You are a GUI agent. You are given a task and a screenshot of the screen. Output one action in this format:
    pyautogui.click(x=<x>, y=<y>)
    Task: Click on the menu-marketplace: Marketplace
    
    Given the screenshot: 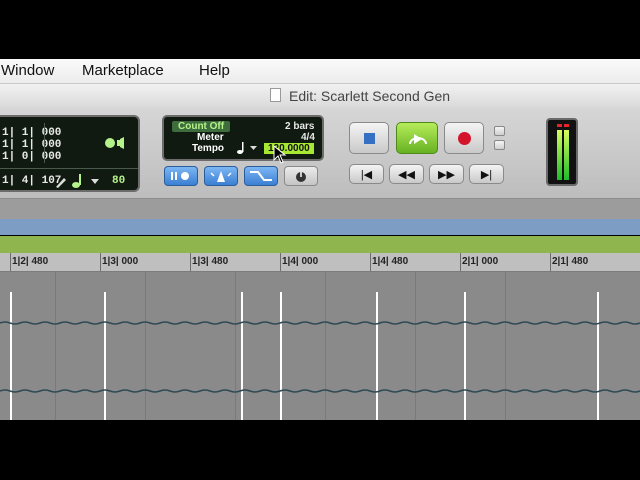 What is the action you would take?
    pyautogui.click(x=123, y=70)
    